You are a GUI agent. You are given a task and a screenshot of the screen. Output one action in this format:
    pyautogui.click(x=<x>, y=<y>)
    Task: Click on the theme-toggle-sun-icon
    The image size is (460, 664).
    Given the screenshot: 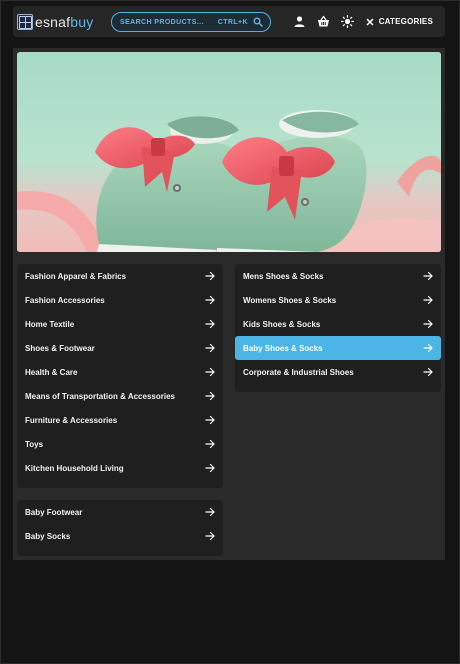 What is the action you would take?
    pyautogui.click(x=347, y=21)
    